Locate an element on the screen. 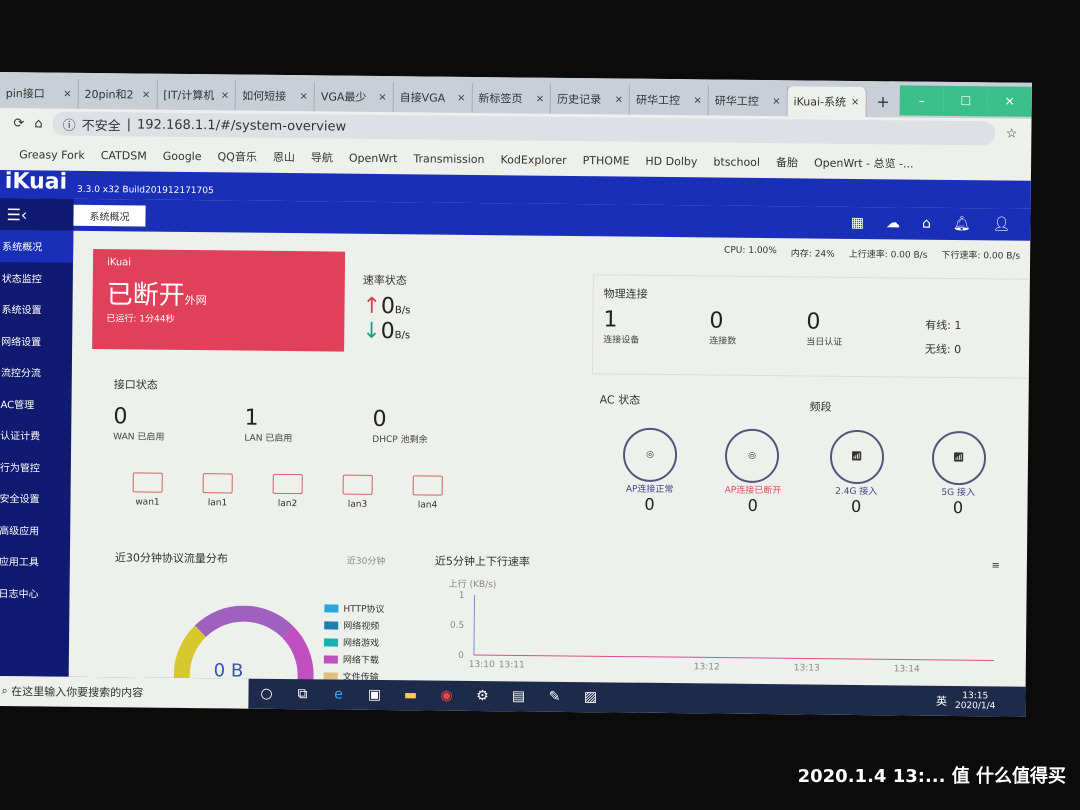 Image resolution: width=1080 pixels, height=810 pixels. browser-tab: 如何短接 × is located at coordinates (275, 96).